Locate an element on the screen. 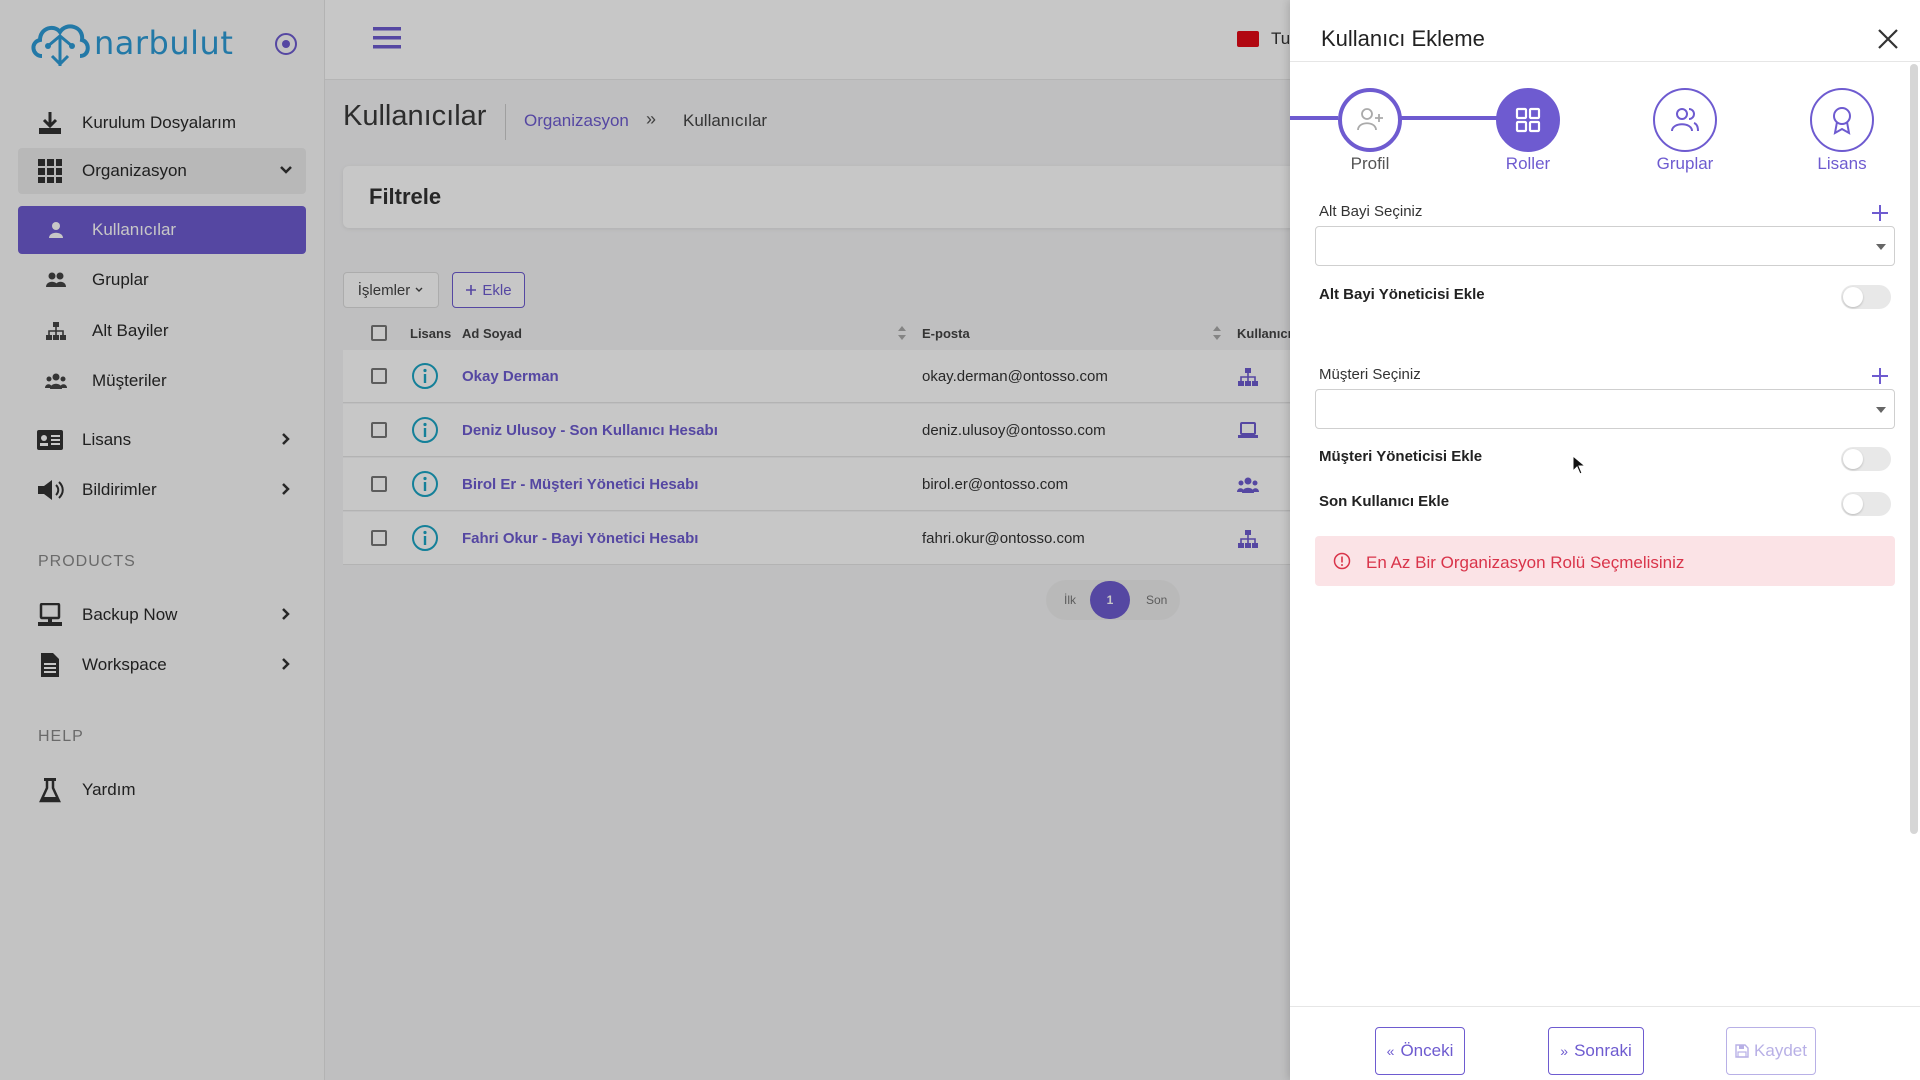  previous-label: Önceki is located at coordinates (1427, 1050).